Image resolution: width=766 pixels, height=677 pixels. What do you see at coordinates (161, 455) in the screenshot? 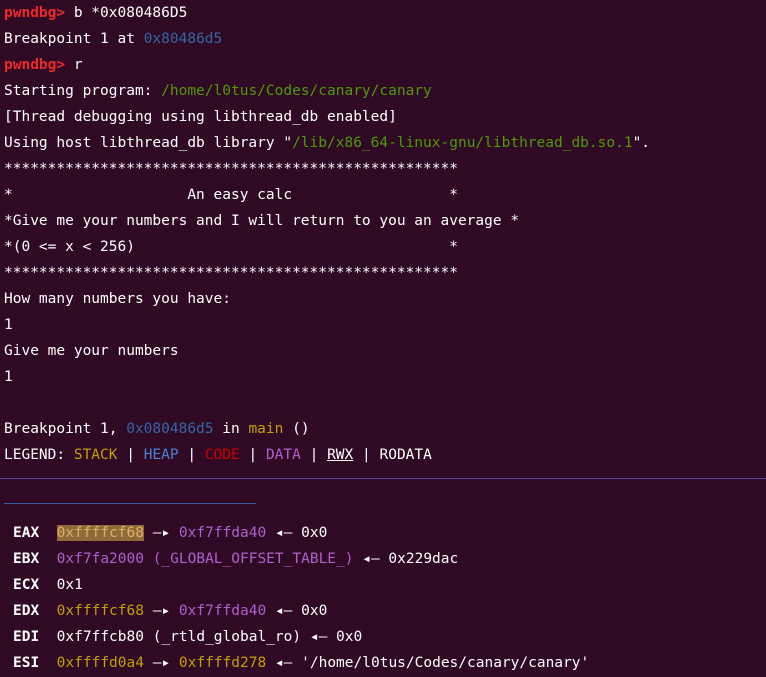
I see `legend-heap: HEAP` at bounding box center [161, 455].